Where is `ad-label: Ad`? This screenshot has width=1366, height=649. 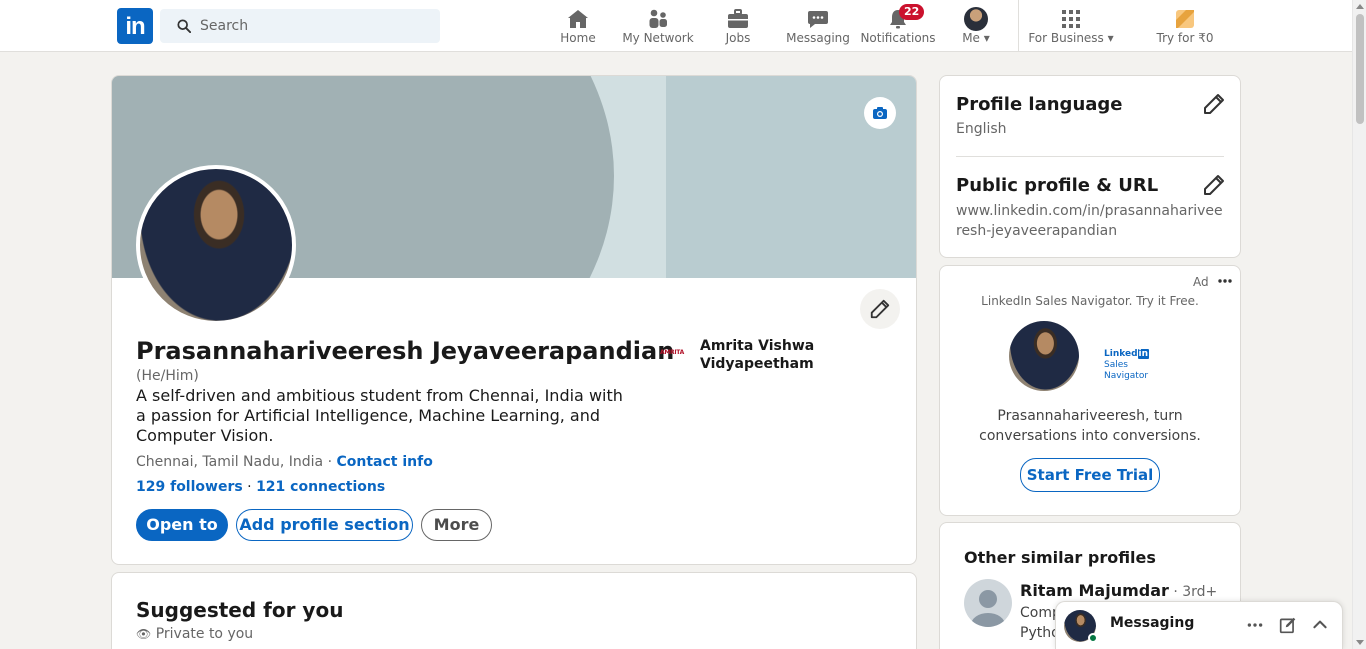
ad-label: Ad is located at coordinates (1201, 282).